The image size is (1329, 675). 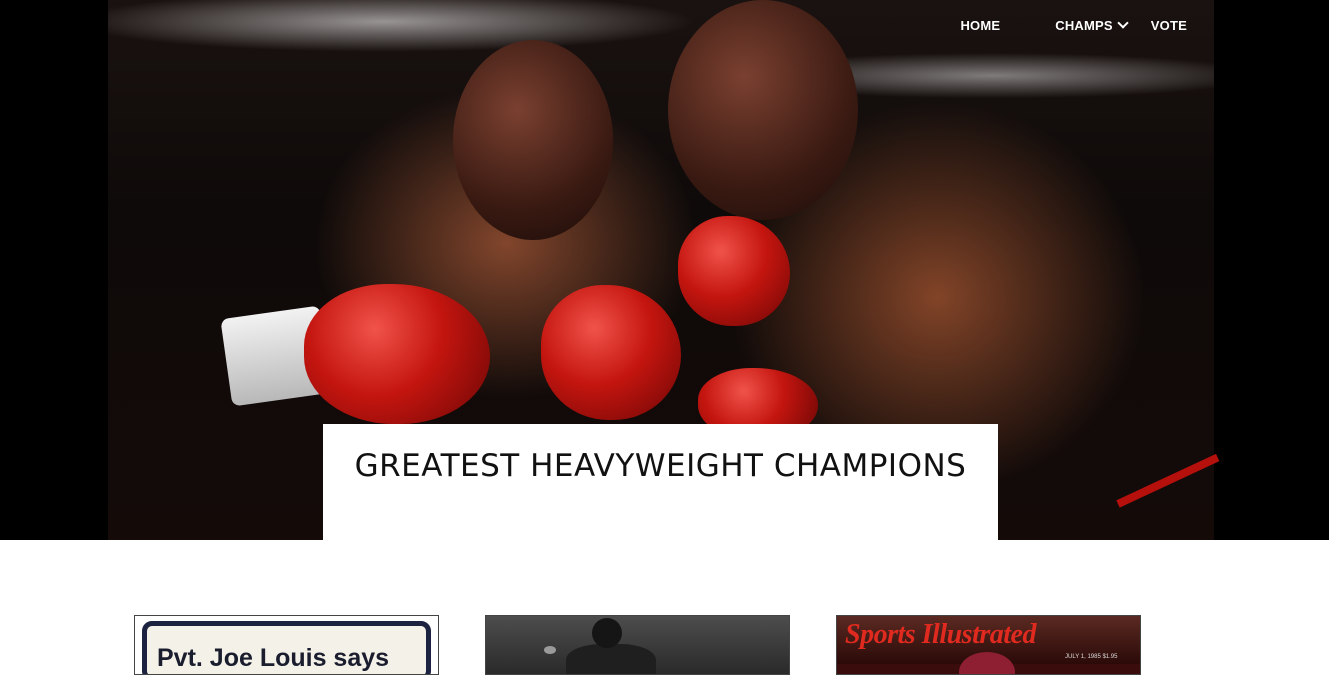 I want to click on magazine-masthead: Sports Illustrated, so click(x=940, y=634).